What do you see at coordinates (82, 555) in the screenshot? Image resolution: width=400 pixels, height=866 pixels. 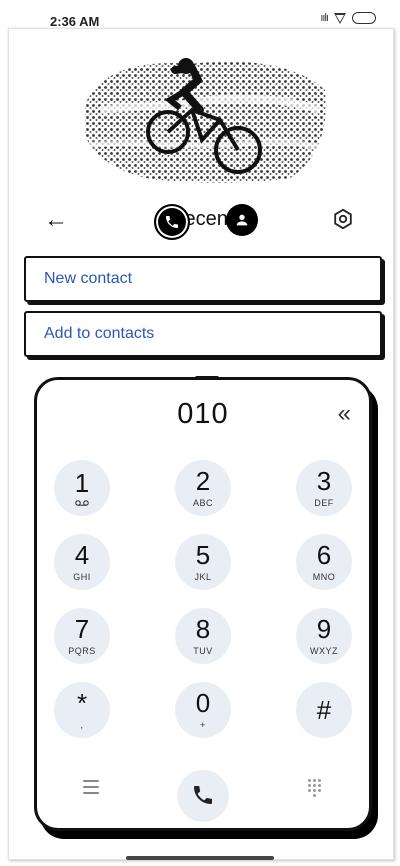 I see `key-digit: 4` at bounding box center [82, 555].